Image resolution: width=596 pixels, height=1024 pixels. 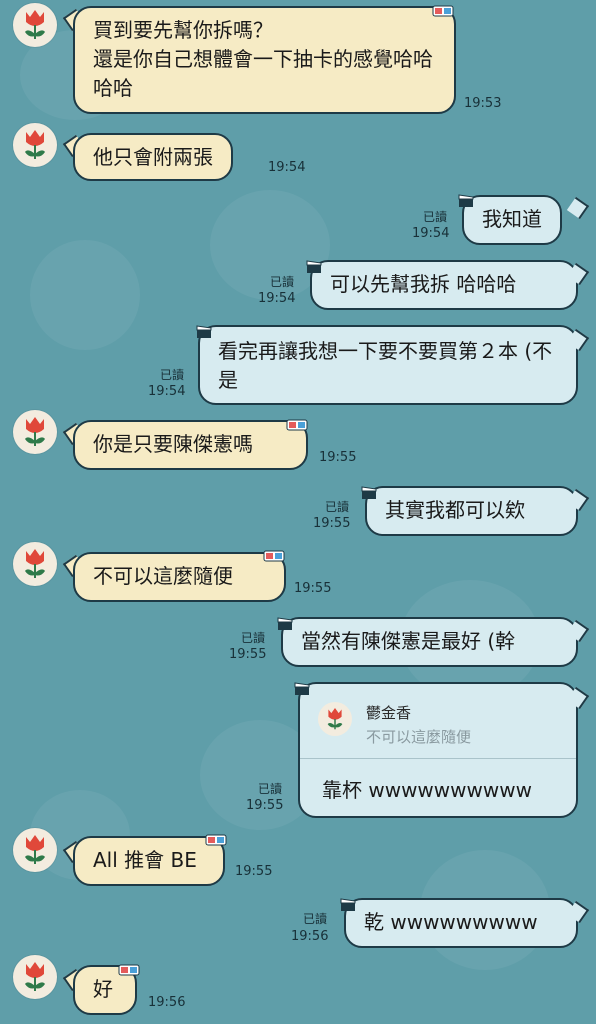 I want to click on message-bubble: 買到要先幫你拆嗎？ 還是你自己想體會一下抽卡的感覺哈哈哈哈, so click(x=264, y=60).